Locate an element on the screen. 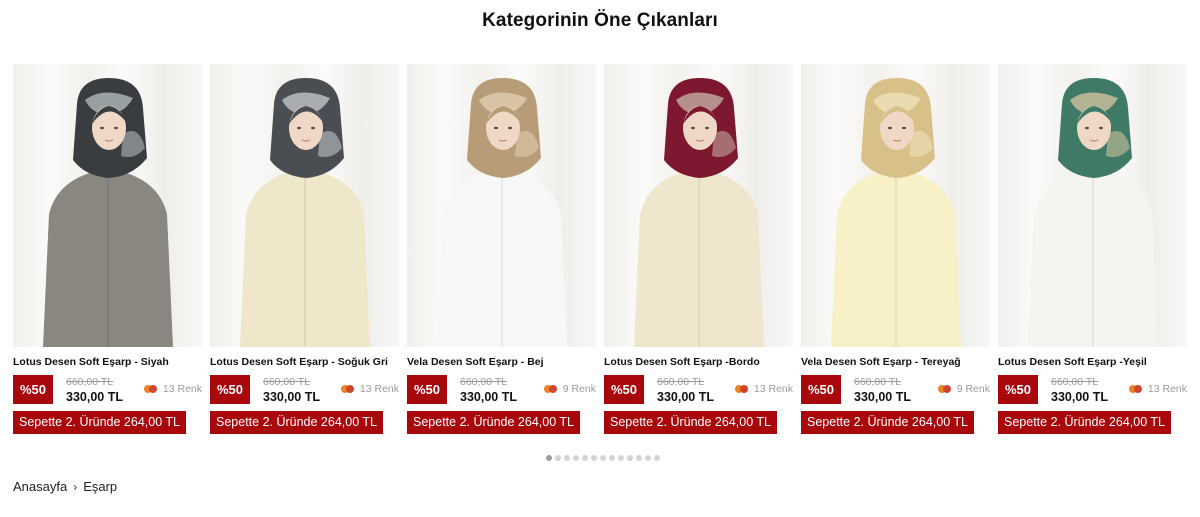  product-name: Lotus Desen Soft Eşarp -Bordo is located at coordinates (698, 362).